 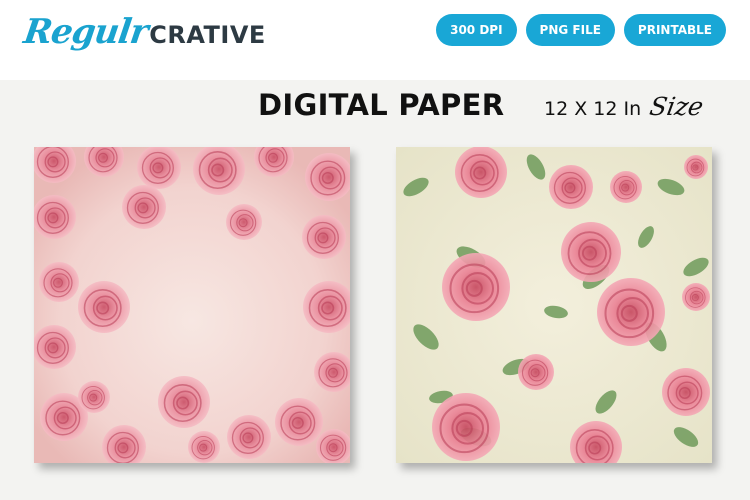 I want to click on size-word: Size, so click(x=676, y=106).